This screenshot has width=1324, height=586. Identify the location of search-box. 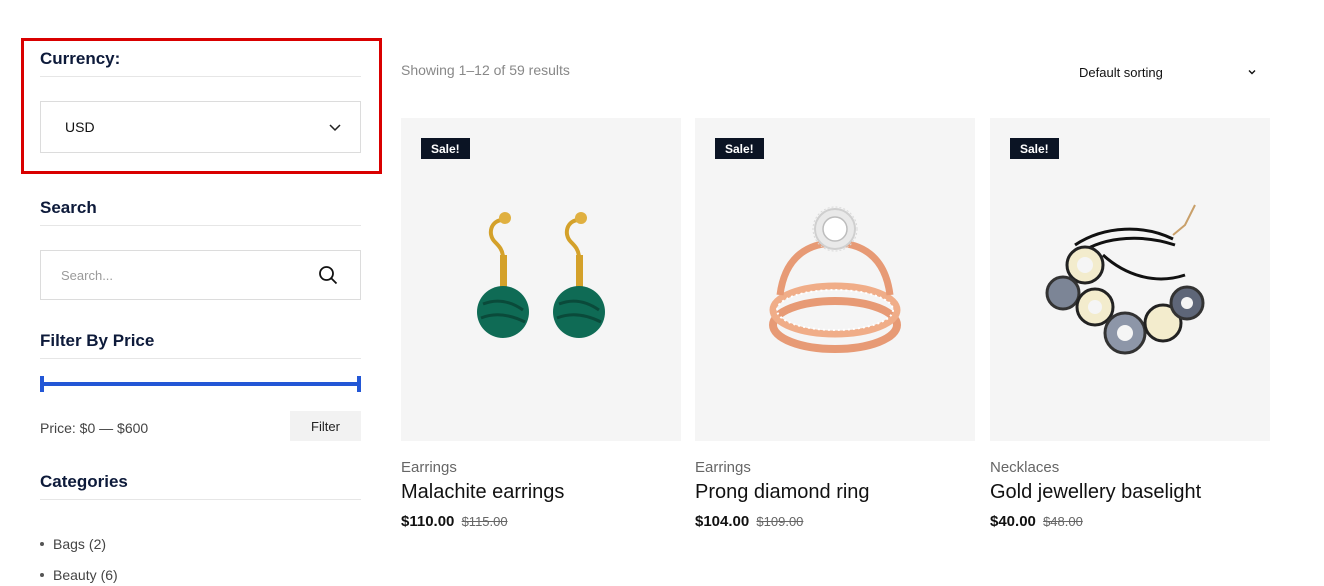
(200, 275).